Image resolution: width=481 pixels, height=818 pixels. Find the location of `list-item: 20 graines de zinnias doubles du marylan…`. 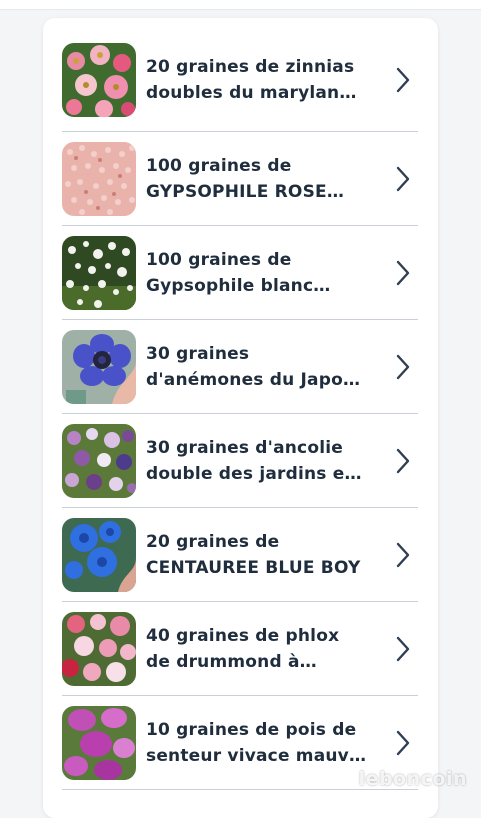

list-item: 20 graines de zinnias doubles du marylan… is located at coordinates (240, 80).